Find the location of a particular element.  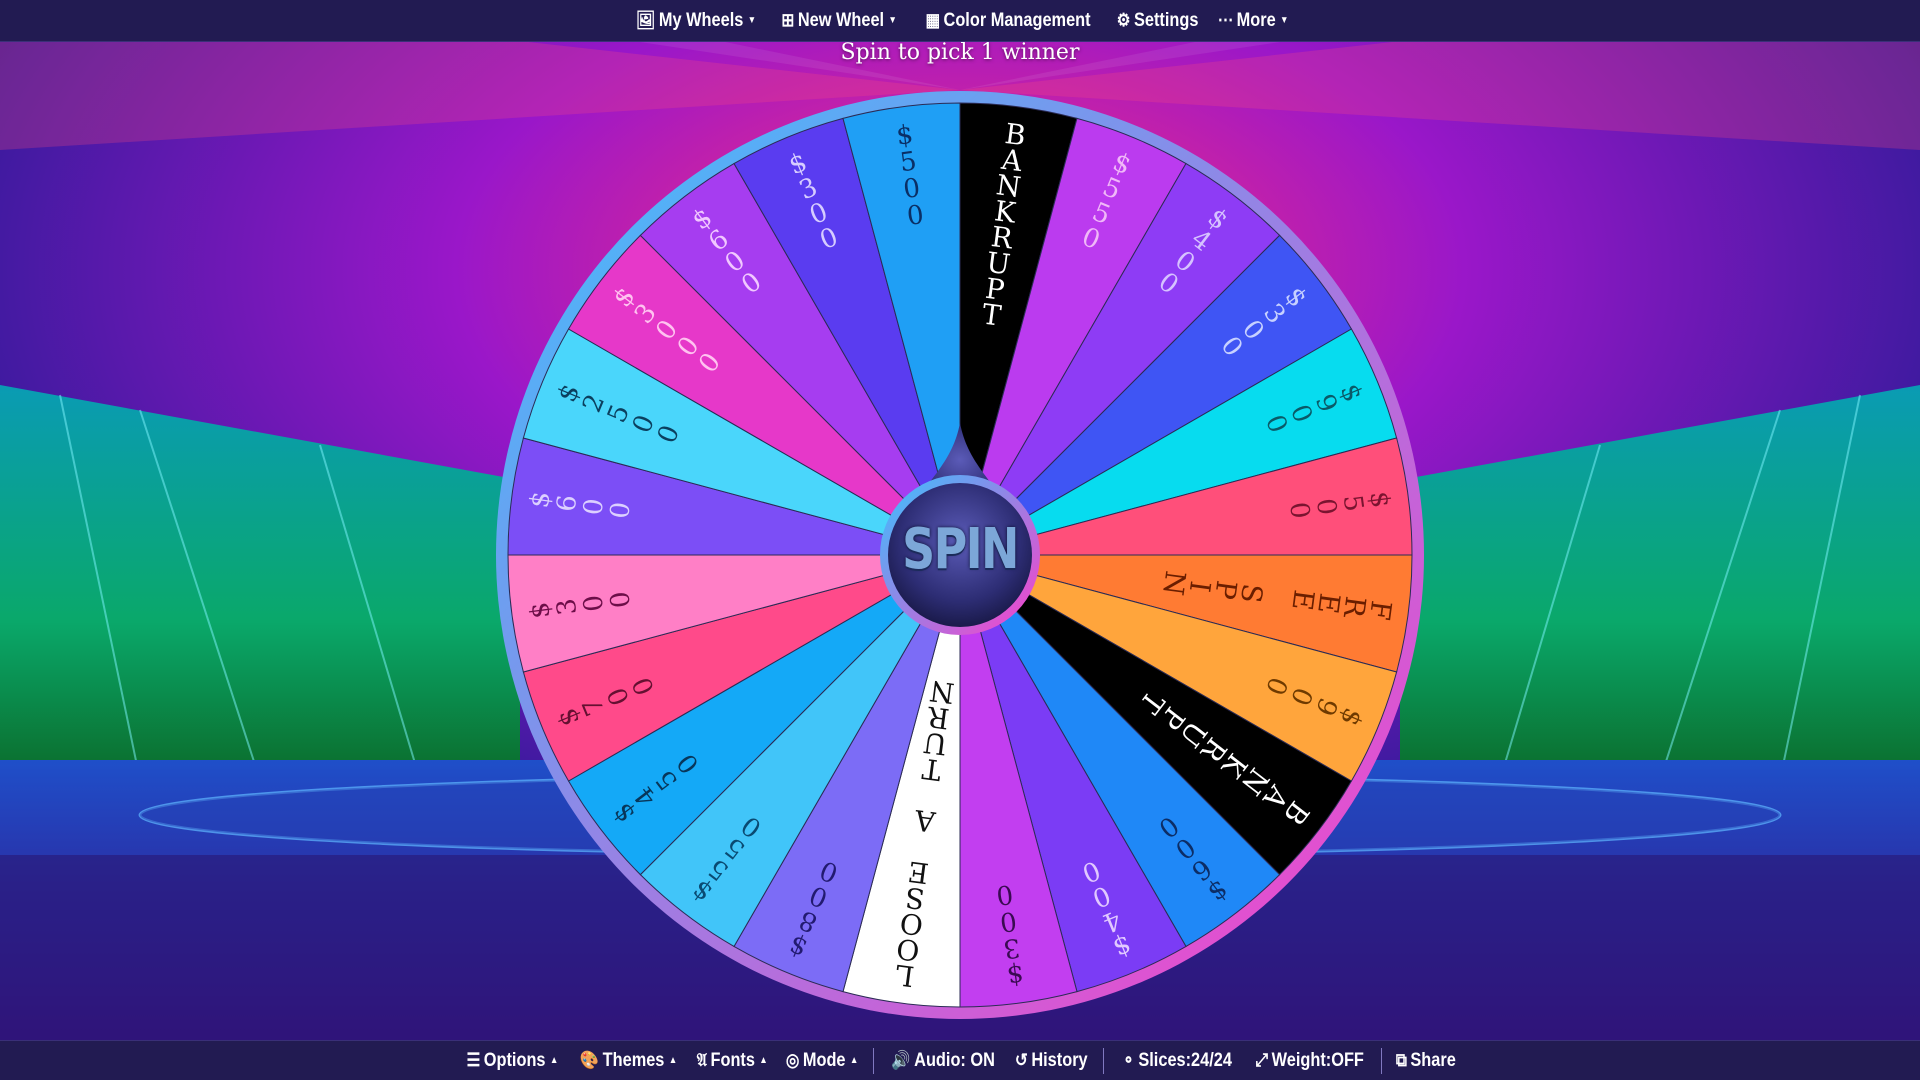

options-menu: ☰ Options ▲ is located at coordinates (512, 1060).